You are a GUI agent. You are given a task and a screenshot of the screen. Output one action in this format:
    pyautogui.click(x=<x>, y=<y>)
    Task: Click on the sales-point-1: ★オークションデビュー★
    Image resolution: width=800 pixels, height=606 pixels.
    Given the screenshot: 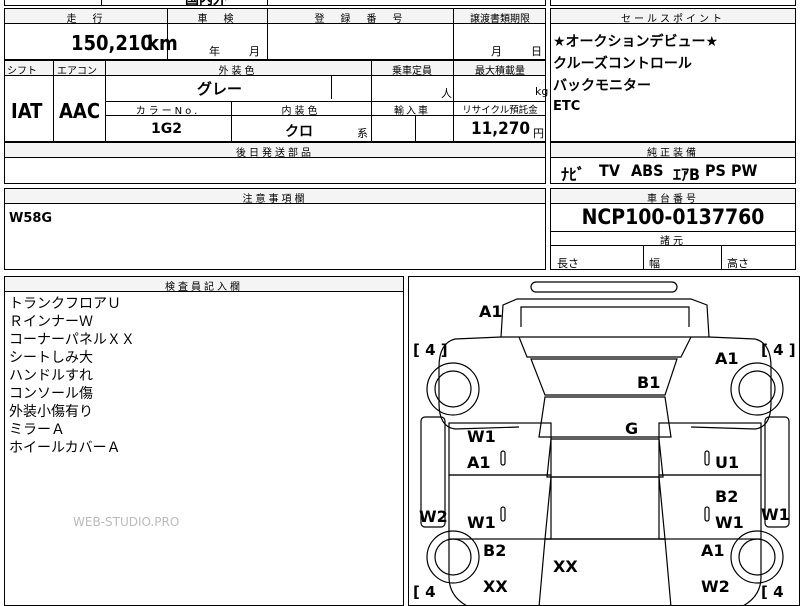 What is the action you would take?
    pyautogui.click(x=636, y=42)
    